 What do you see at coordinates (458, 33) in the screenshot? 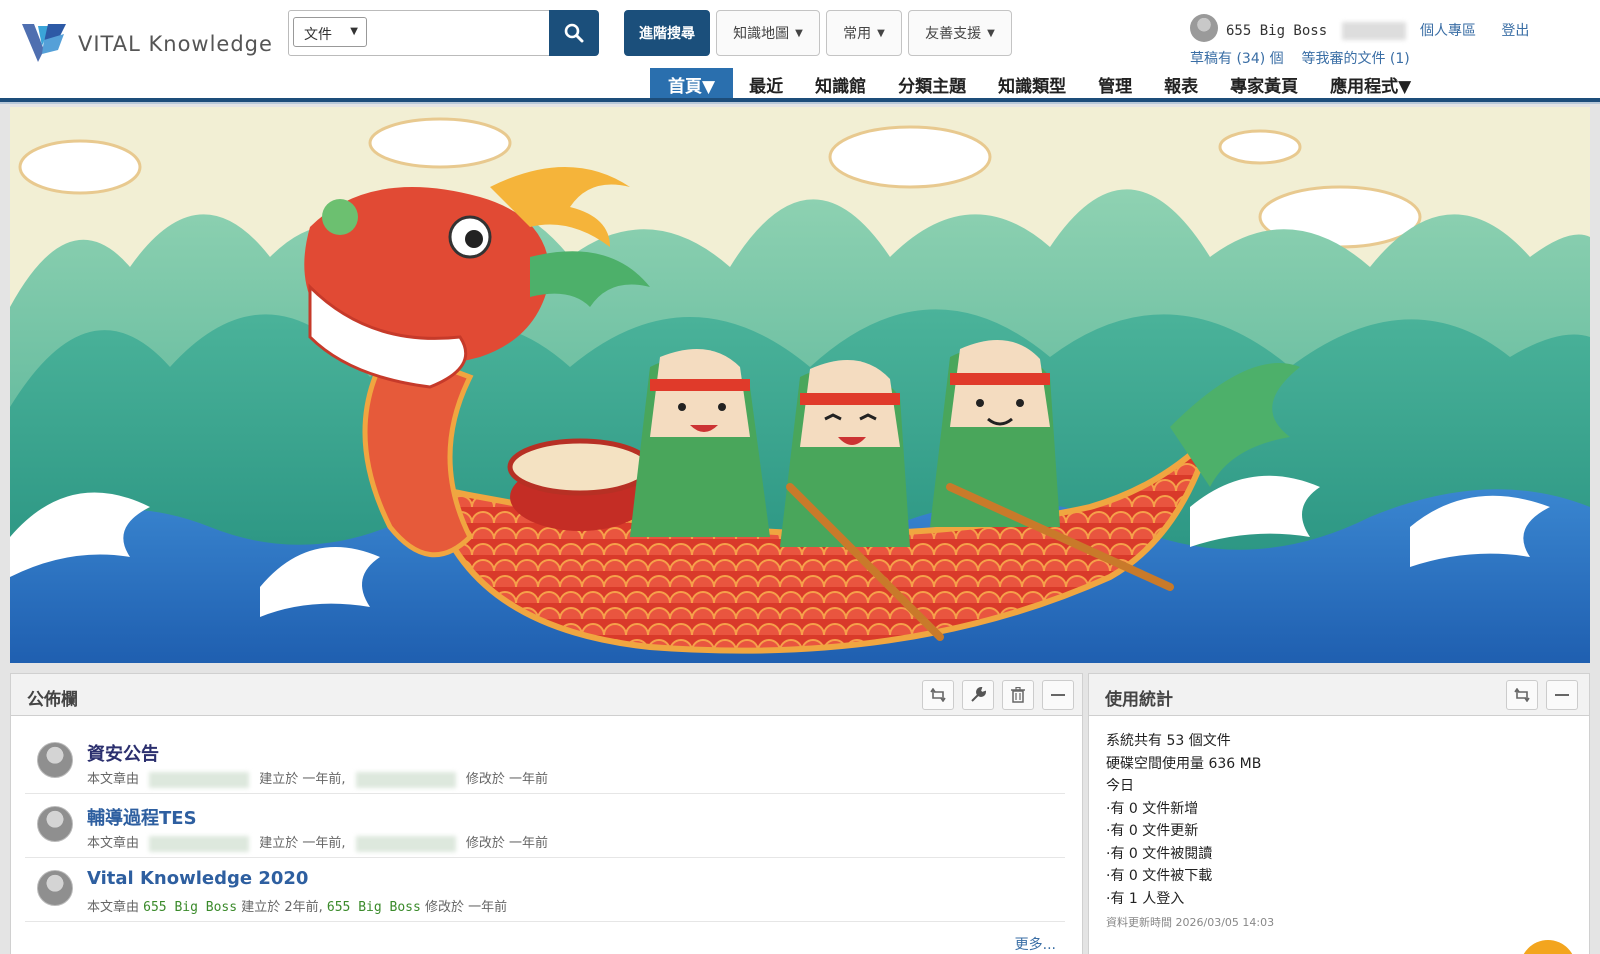
I see `search-input` at bounding box center [458, 33].